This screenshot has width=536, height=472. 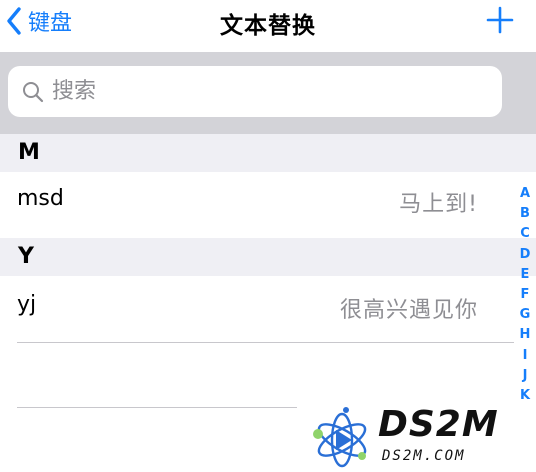 What do you see at coordinates (438, 204) in the screenshot?
I see `phrase-label: 马上到!` at bounding box center [438, 204].